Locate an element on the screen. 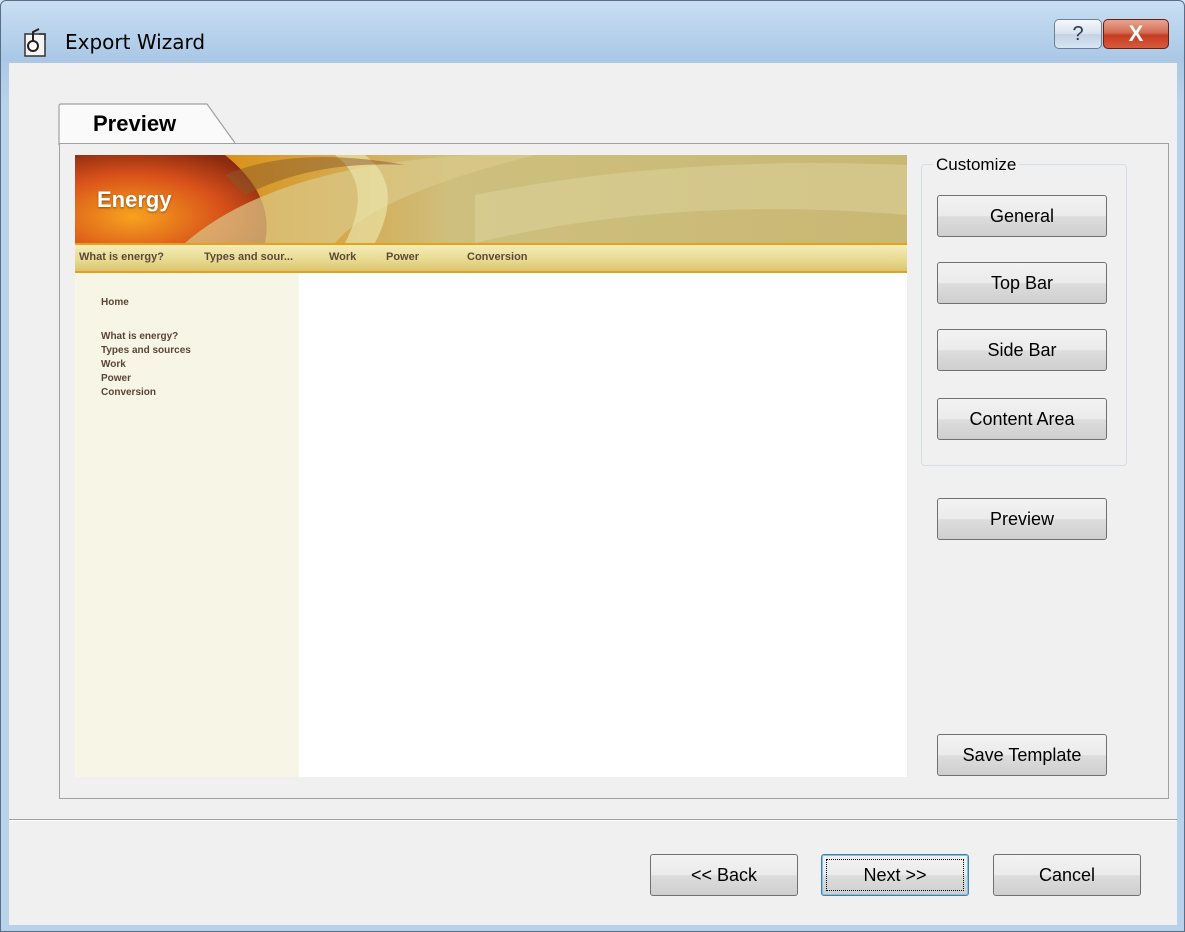 The height and width of the screenshot is (932, 1185). top-bar-button: Top Bar is located at coordinates (1022, 283).